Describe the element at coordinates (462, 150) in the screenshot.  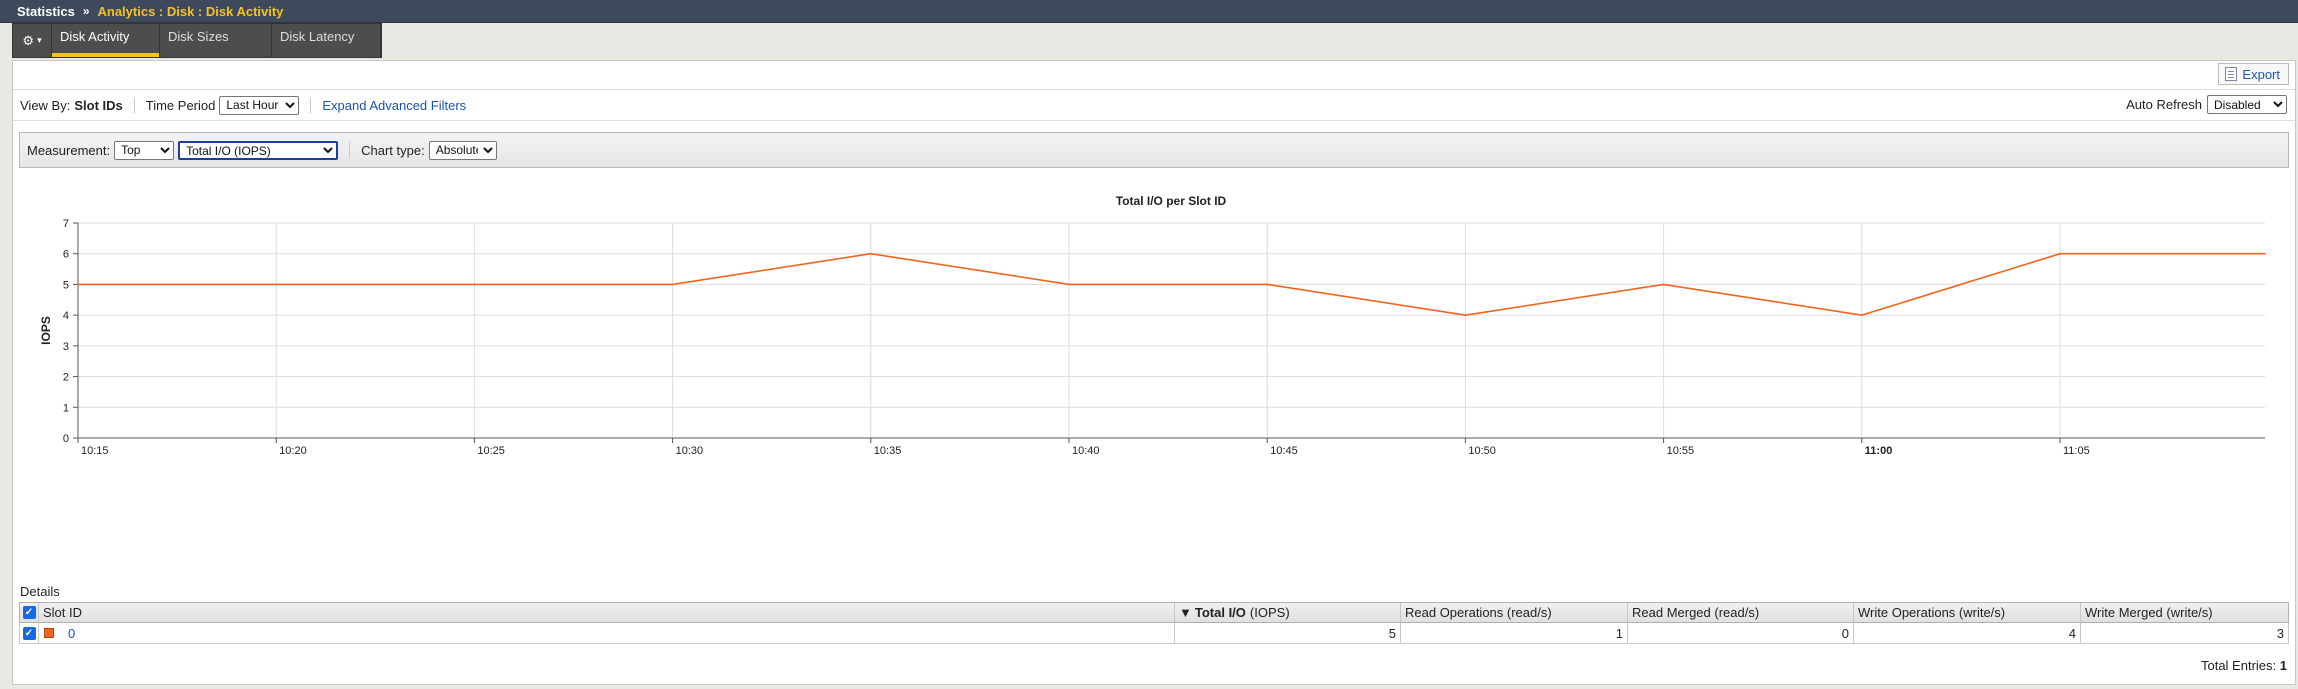
I see `chart-type-select: Absolute` at that location.